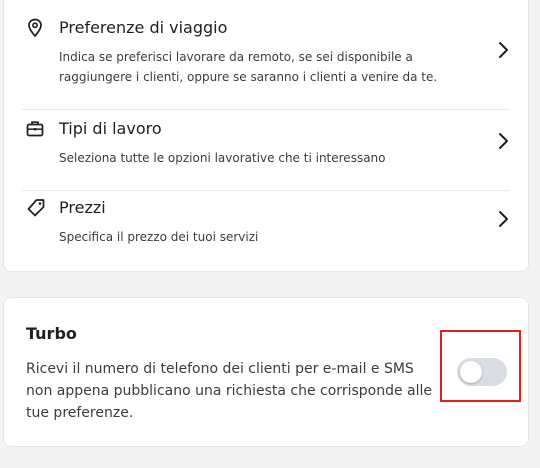  I want to click on turbo-title: Turbo, so click(51, 333).